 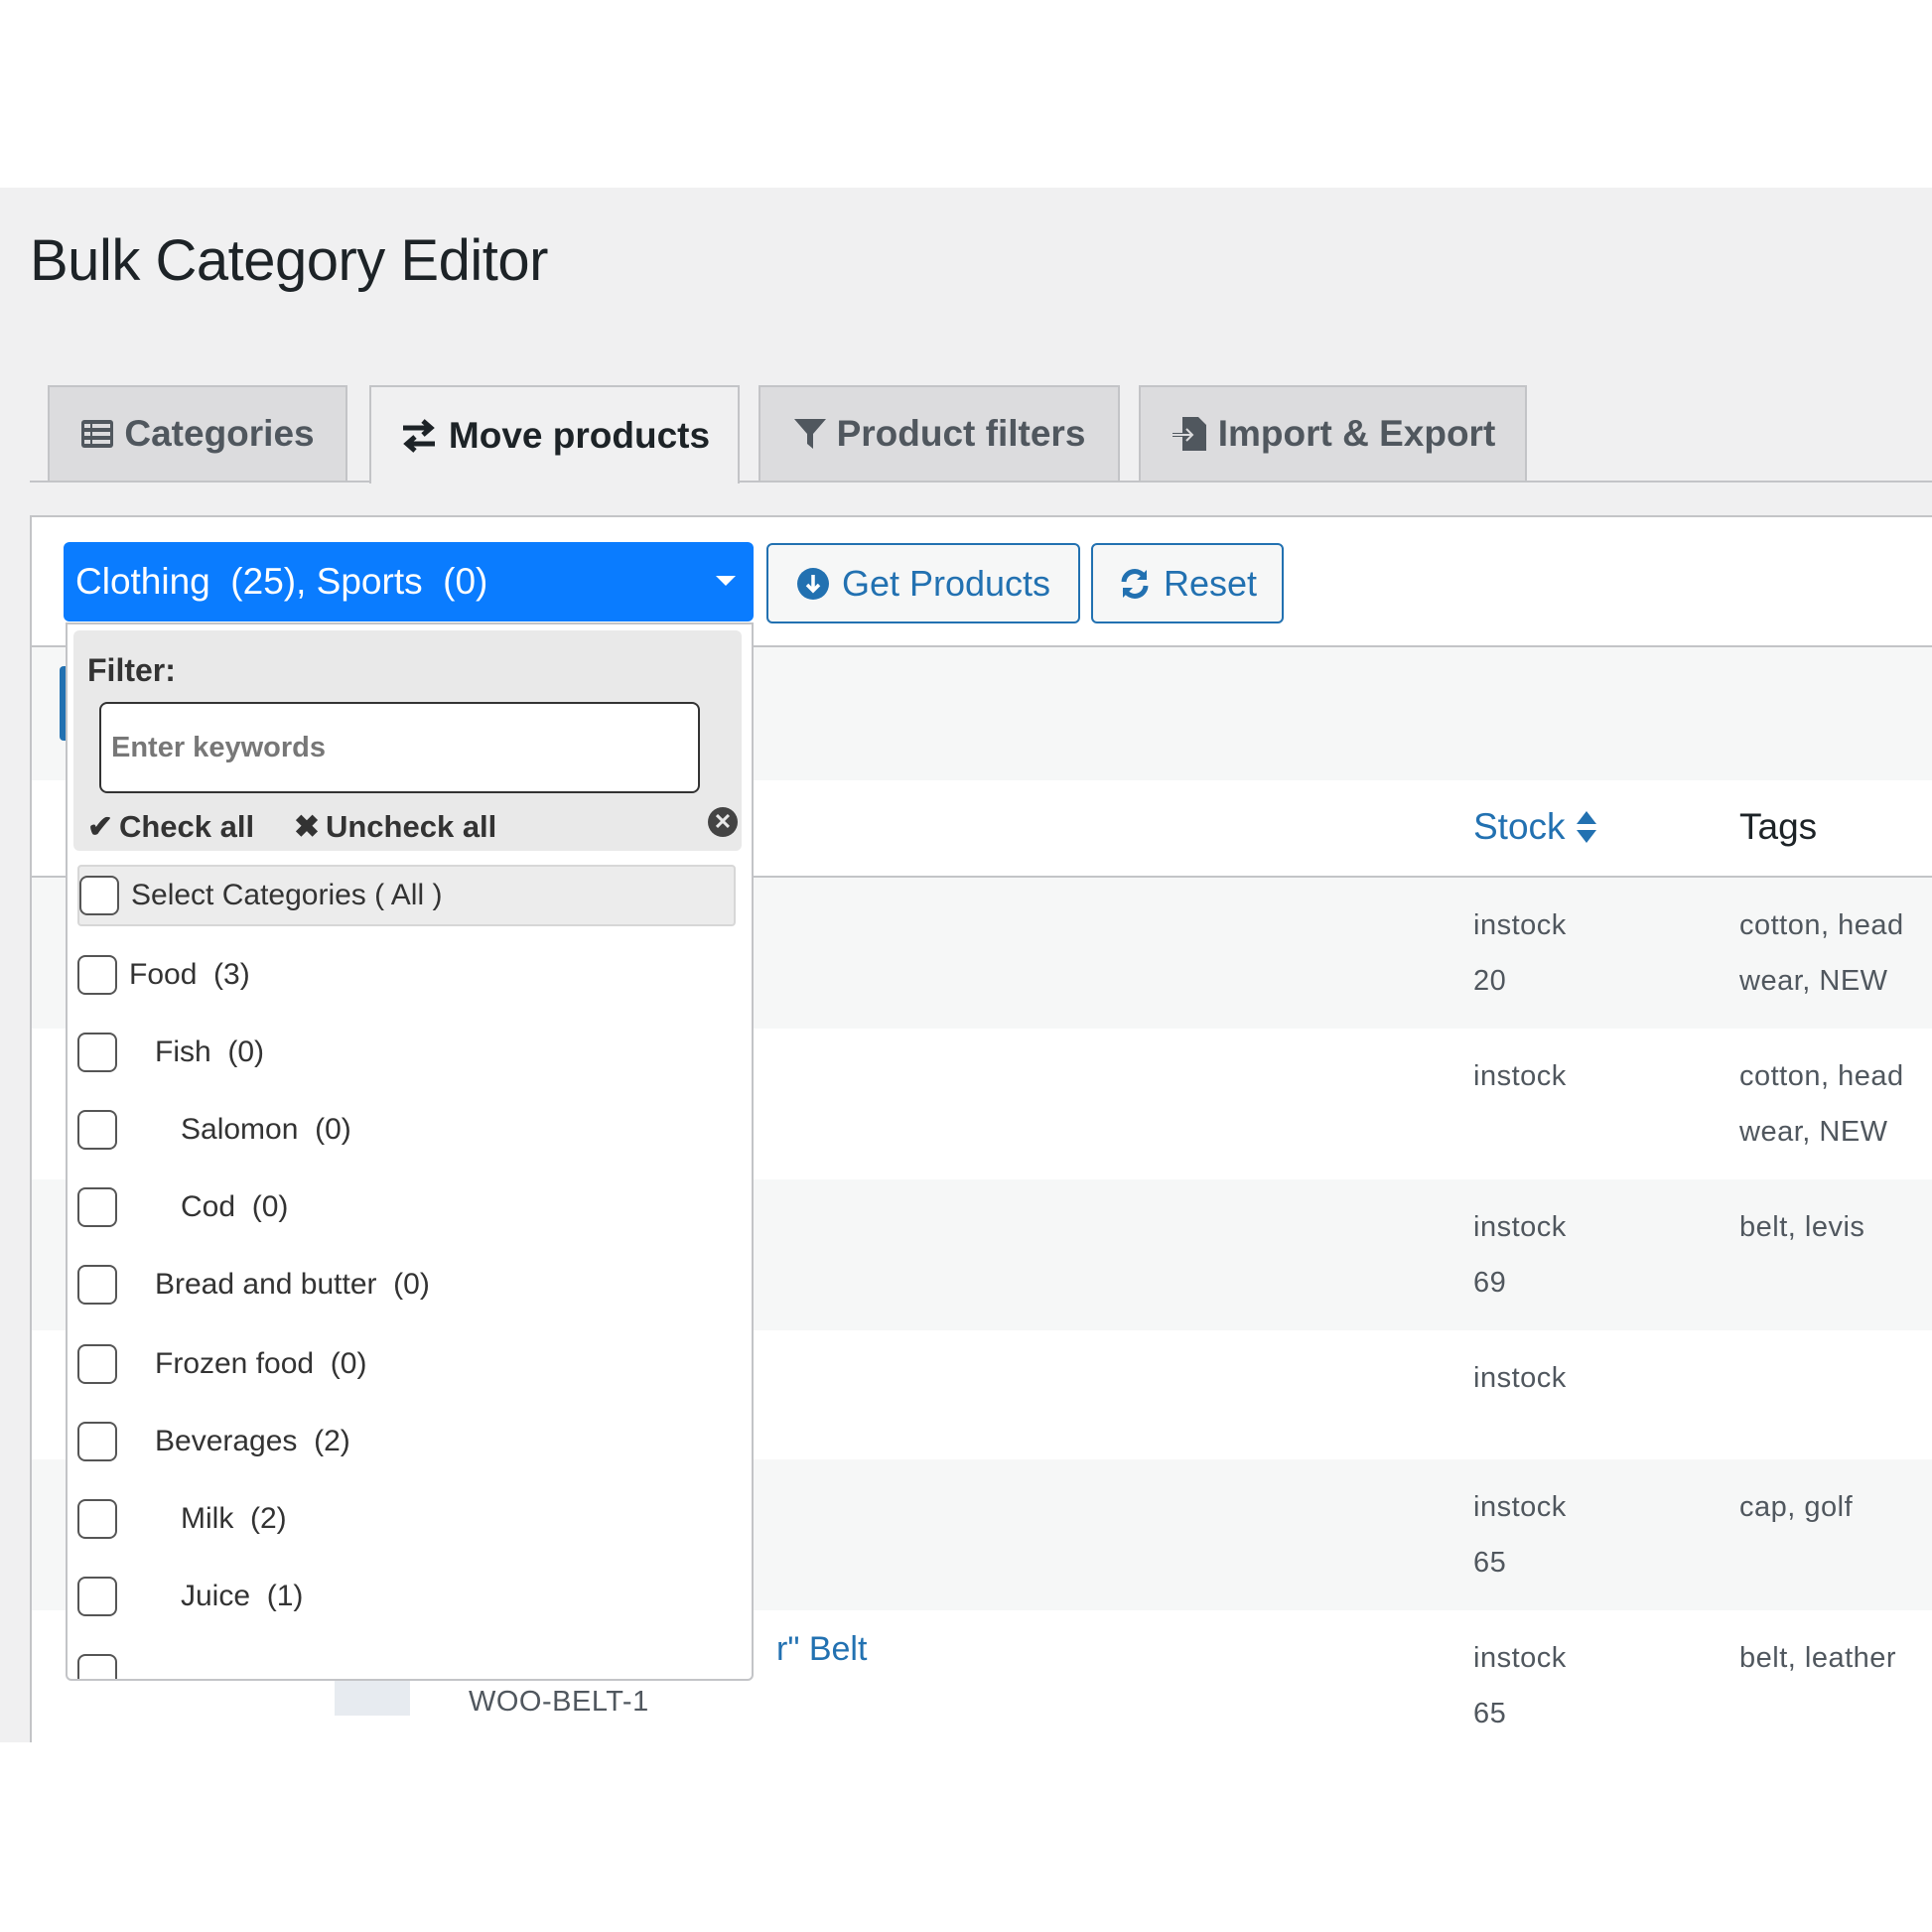 I want to click on check-all-link: ✔ Check all, so click(x=170, y=827).